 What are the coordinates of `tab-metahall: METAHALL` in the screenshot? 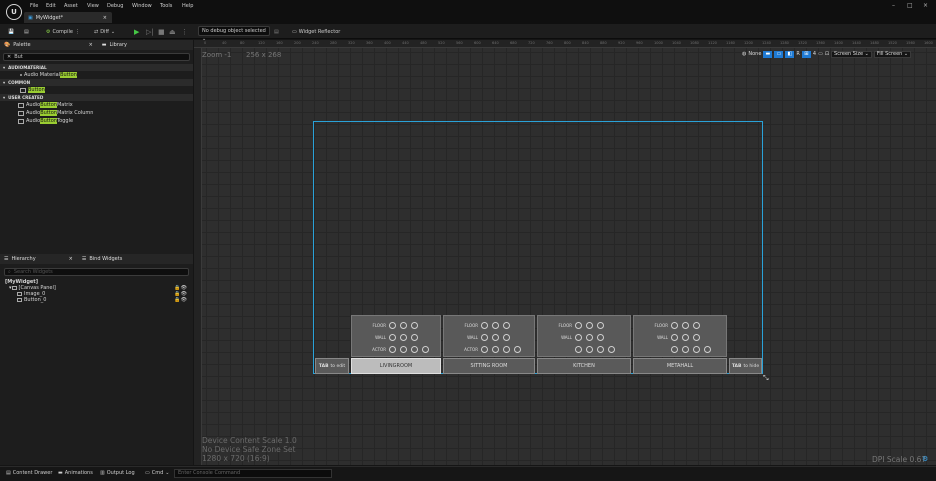 It's located at (680, 366).